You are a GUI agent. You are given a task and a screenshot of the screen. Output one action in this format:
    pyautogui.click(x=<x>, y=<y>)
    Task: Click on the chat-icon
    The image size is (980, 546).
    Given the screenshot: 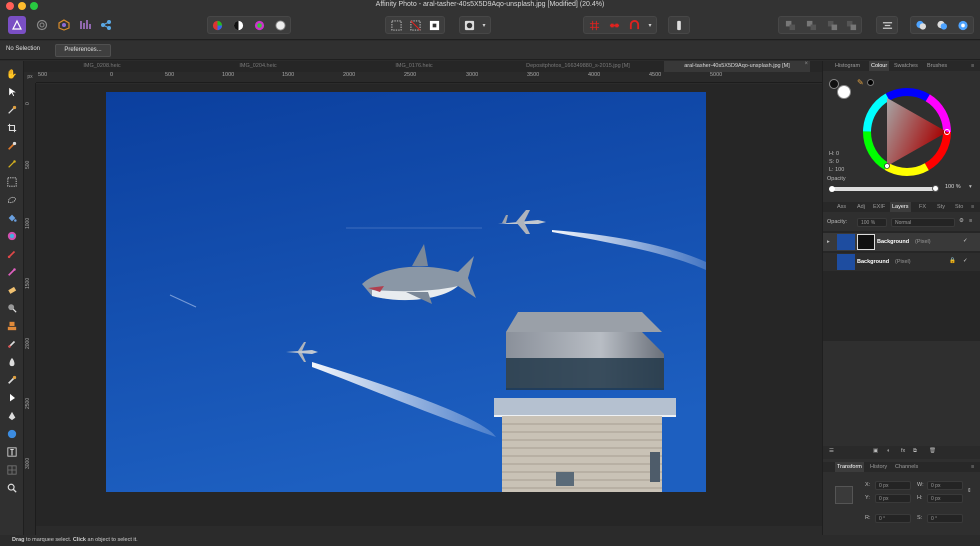 What is the action you would take?
    pyautogui.click(x=921, y=25)
    